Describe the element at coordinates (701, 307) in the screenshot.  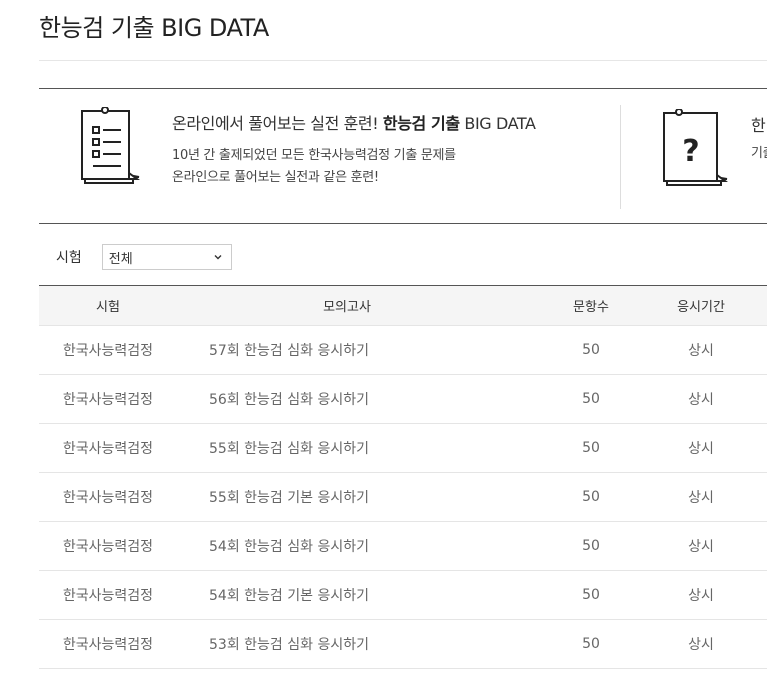
I see `header-period: 응시기간` at that location.